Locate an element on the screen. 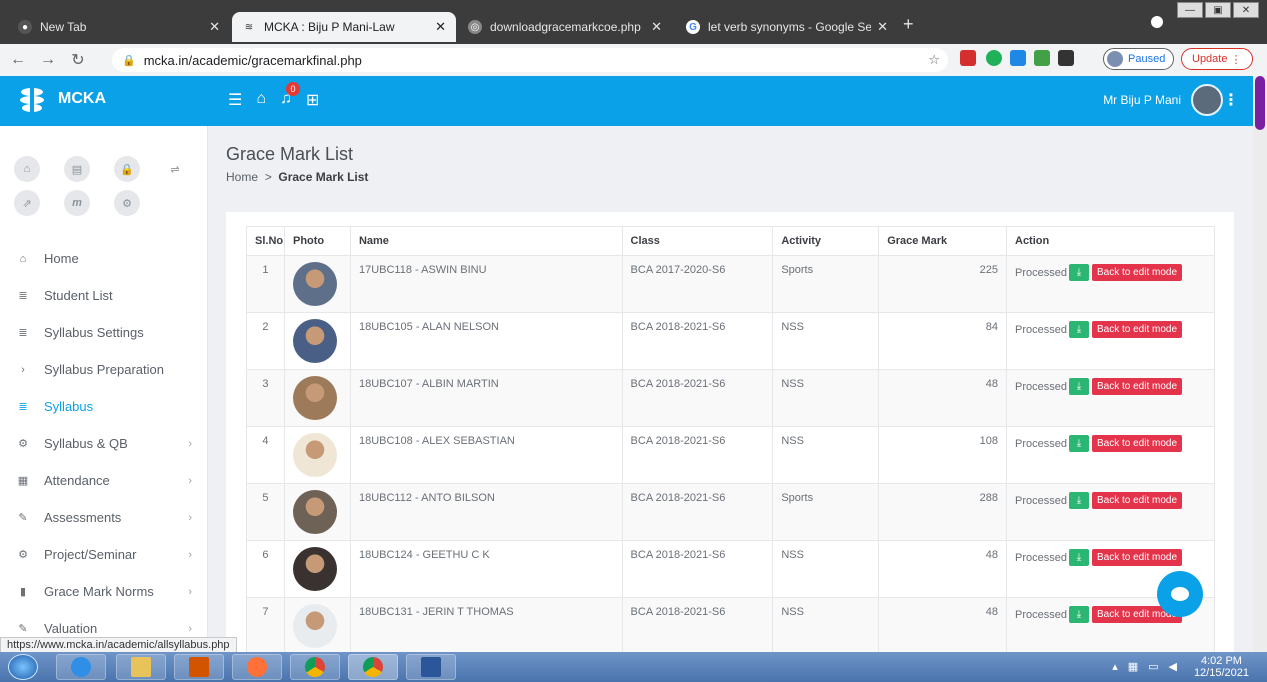  moodle-icon: m is located at coordinates (77, 203).